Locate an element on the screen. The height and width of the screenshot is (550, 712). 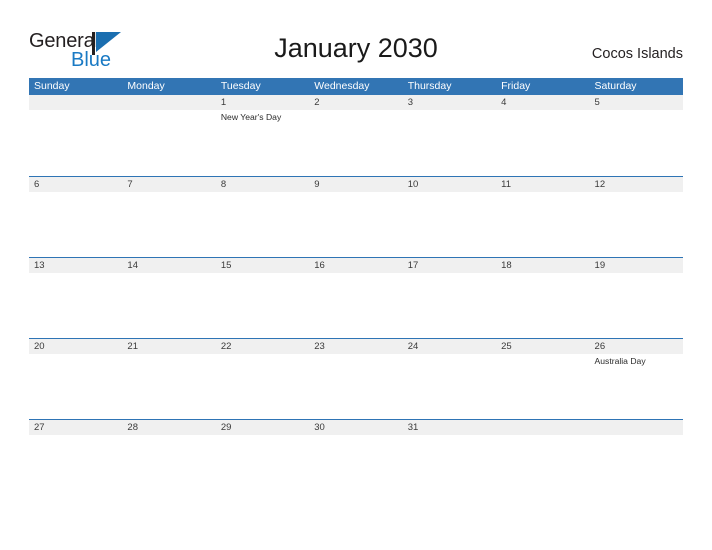
day-number: 8 is located at coordinates (223, 184).